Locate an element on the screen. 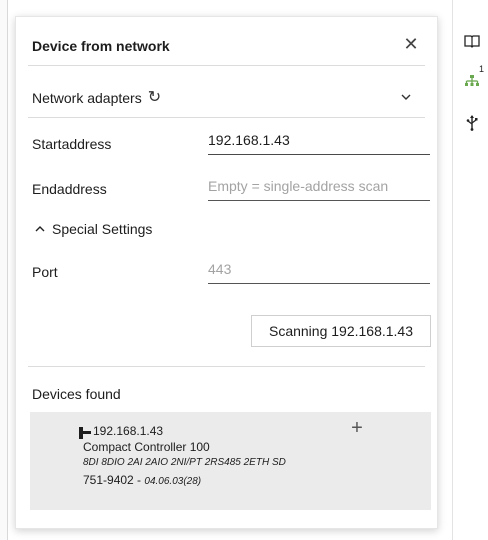  devices-found-label: Devices found is located at coordinates (76, 394).